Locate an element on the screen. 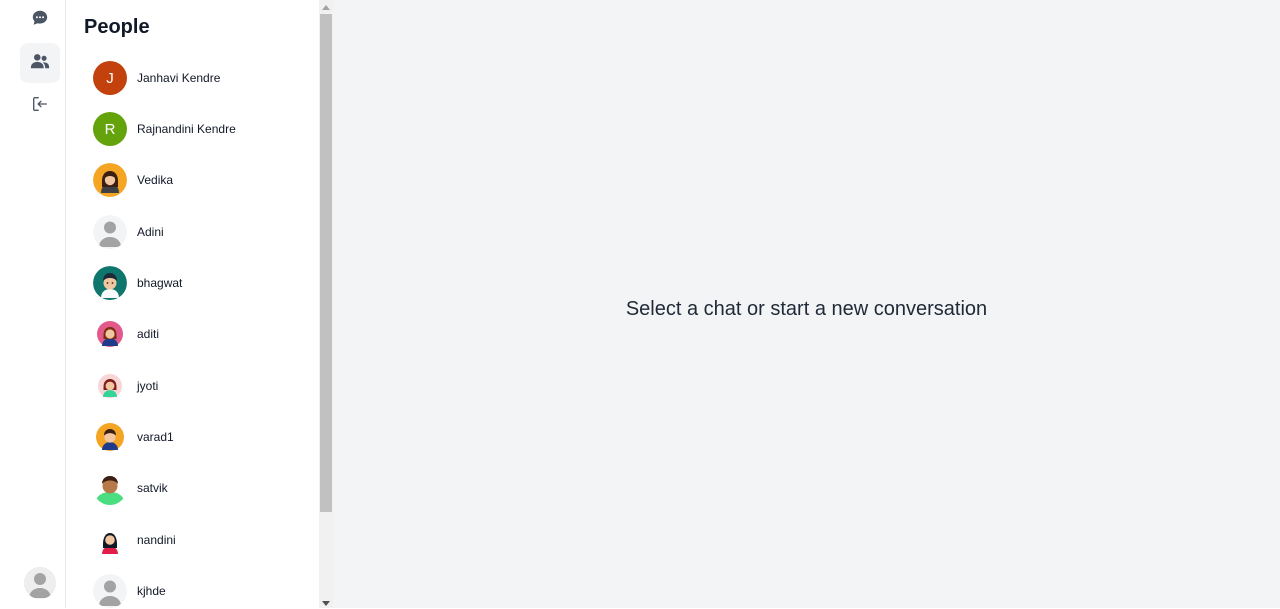 Image resolution: width=1280 pixels, height=609 pixels. chat-bubble-icon is located at coordinates (40, 20).